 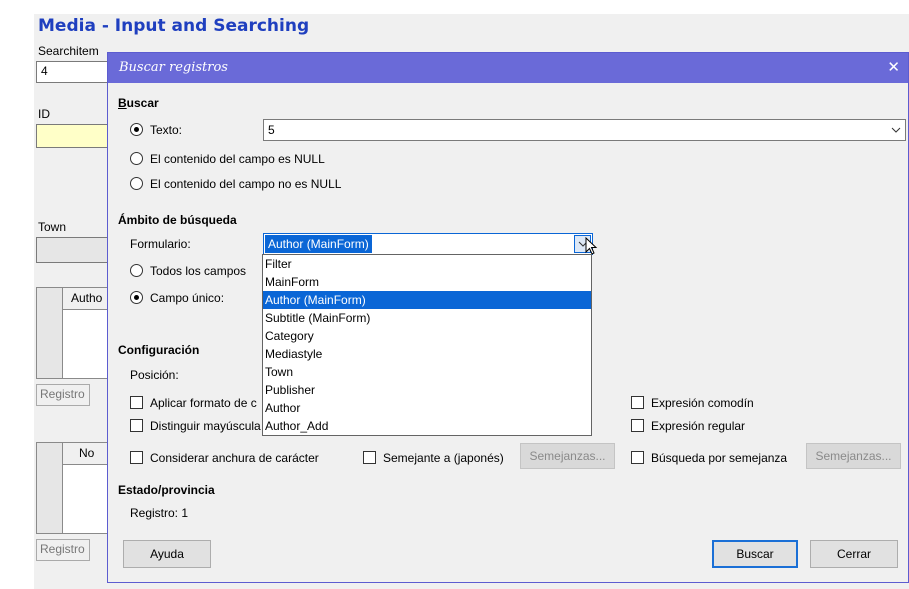 I want to click on anchura-label: Considerar anchura de carácter, so click(x=234, y=458).